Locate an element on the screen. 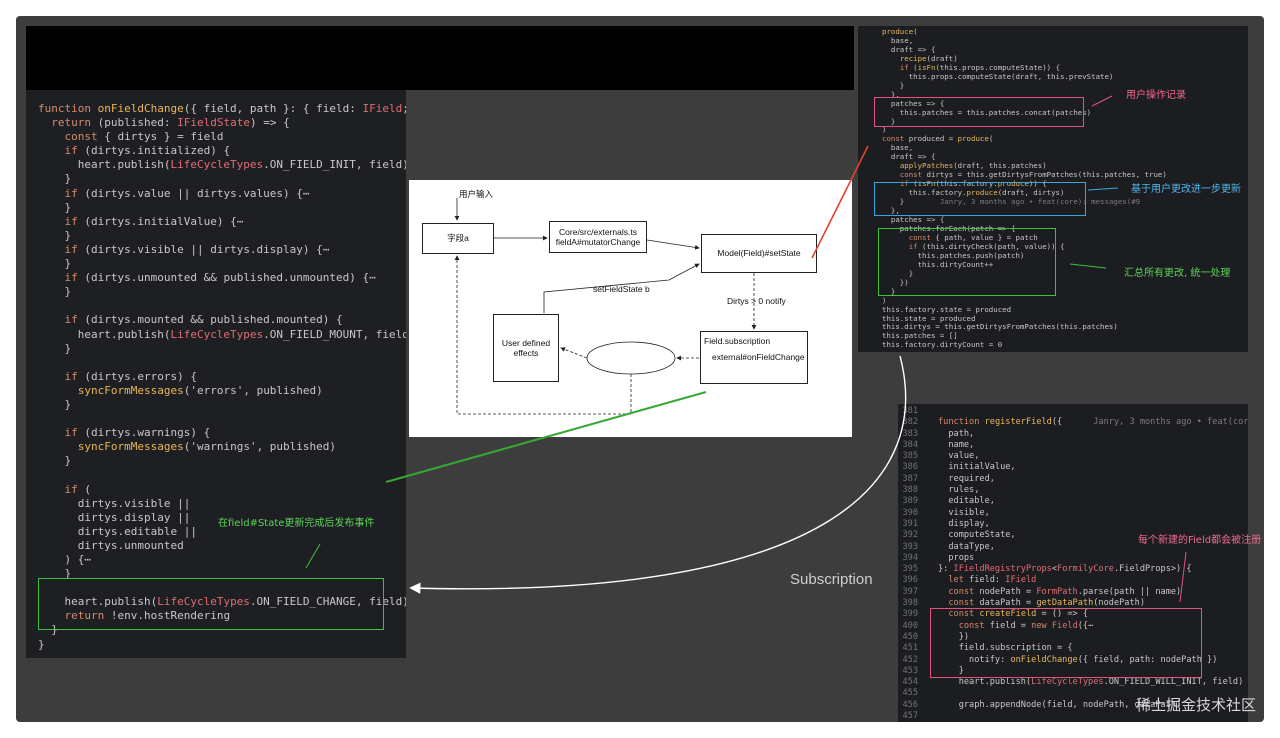  diagram-node-field-a: 字段a is located at coordinates (458, 238).